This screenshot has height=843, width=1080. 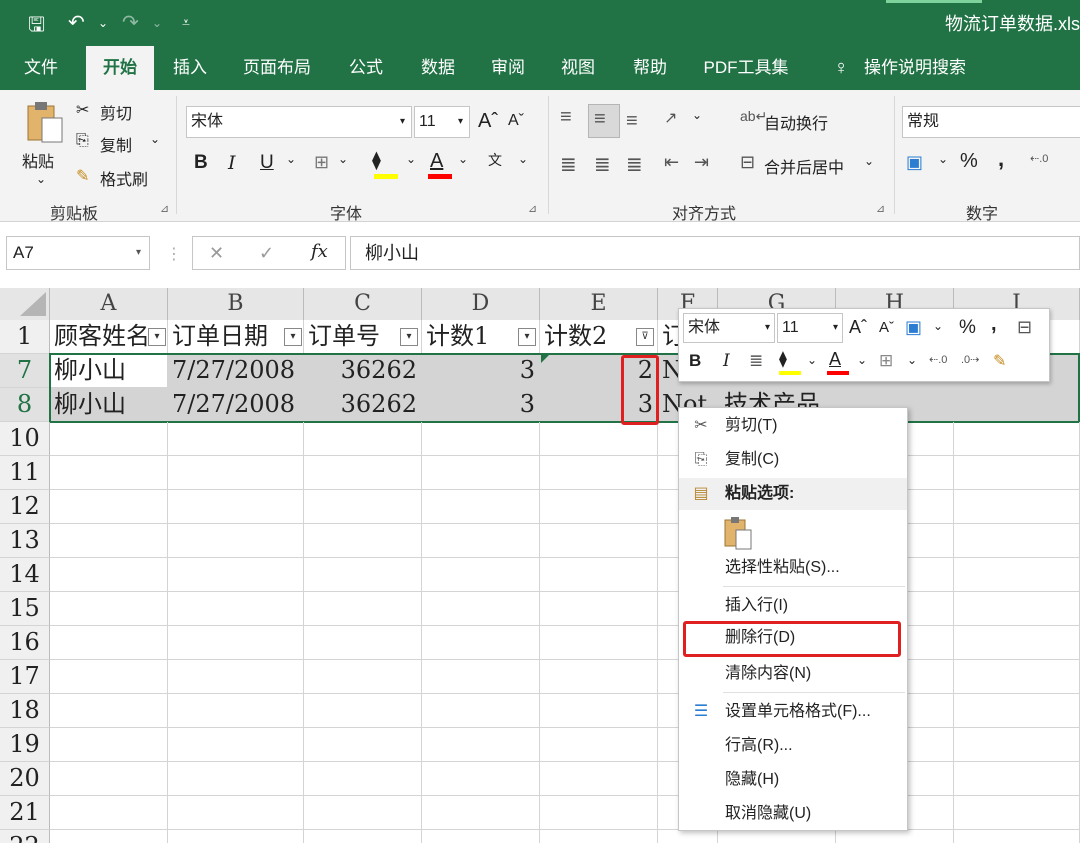 What do you see at coordinates (130, 22) in the screenshot?
I see `redo-icon: ↷` at bounding box center [130, 22].